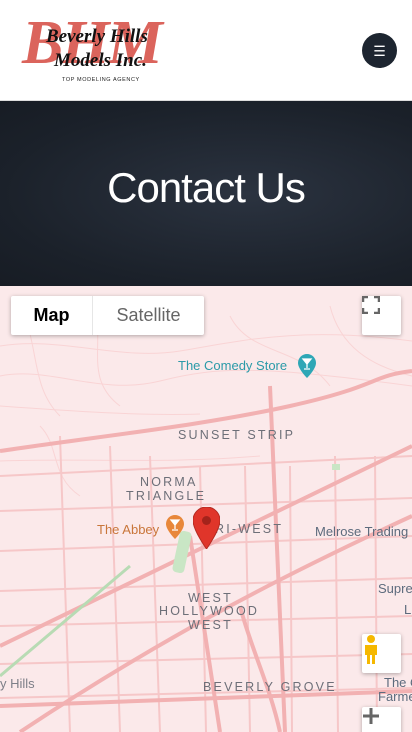 The height and width of the screenshot is (732, 412). Describe the element at coordinates (237, 435) in the screenshot. I see `district-sunset-strip: SUNSET STRIP` at that location.